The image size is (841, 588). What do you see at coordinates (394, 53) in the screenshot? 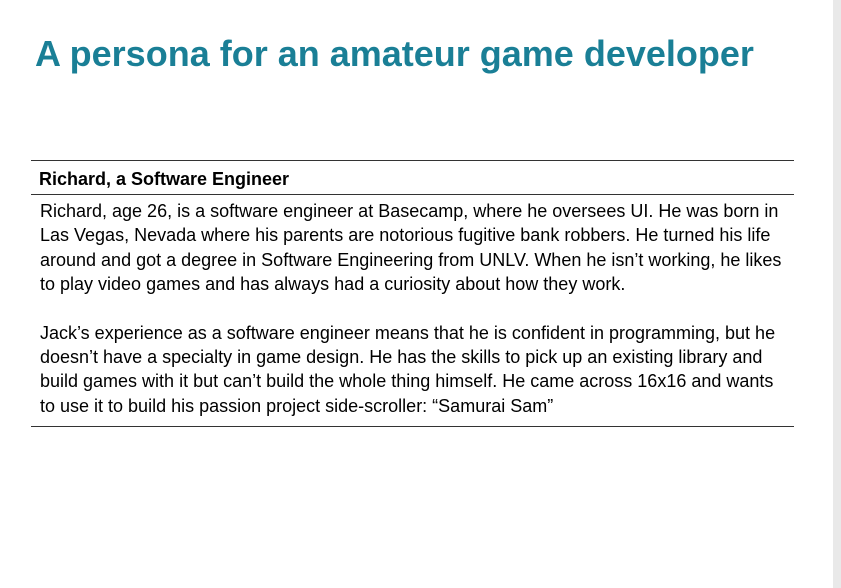
I see `slide-title: A persona for an amateur game developer` at bounding box center [394, 53].